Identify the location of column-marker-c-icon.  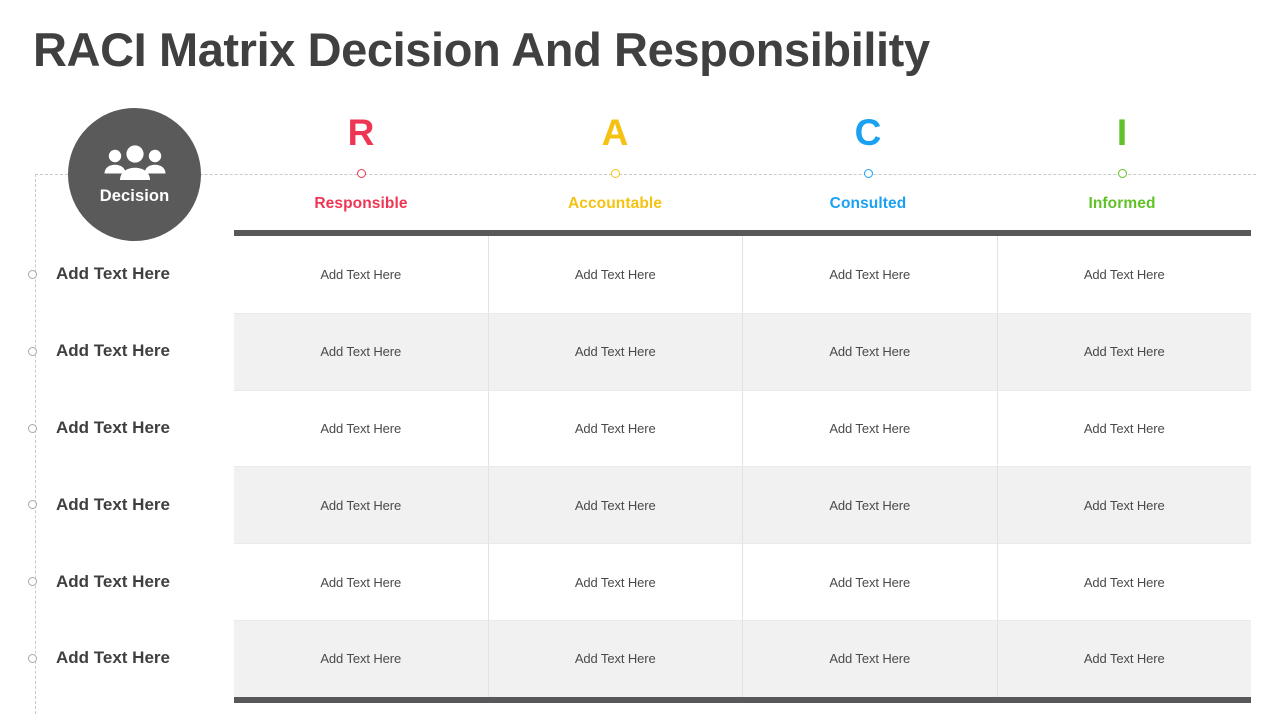
(868, 173).